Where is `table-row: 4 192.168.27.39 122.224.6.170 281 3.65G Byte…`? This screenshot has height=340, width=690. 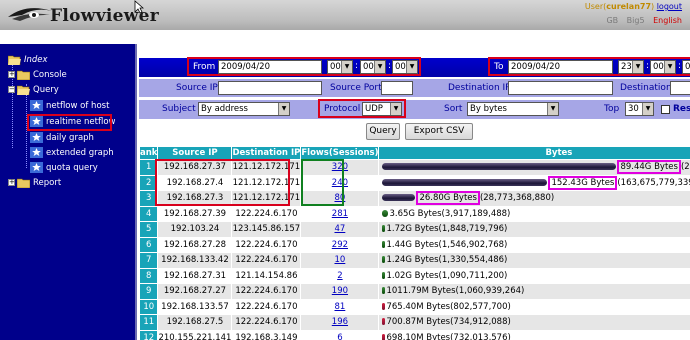 table-row: 4 192.168.27.39 122.224.6.170 281 3.65G Byte… is located at coordinates (414, 213).